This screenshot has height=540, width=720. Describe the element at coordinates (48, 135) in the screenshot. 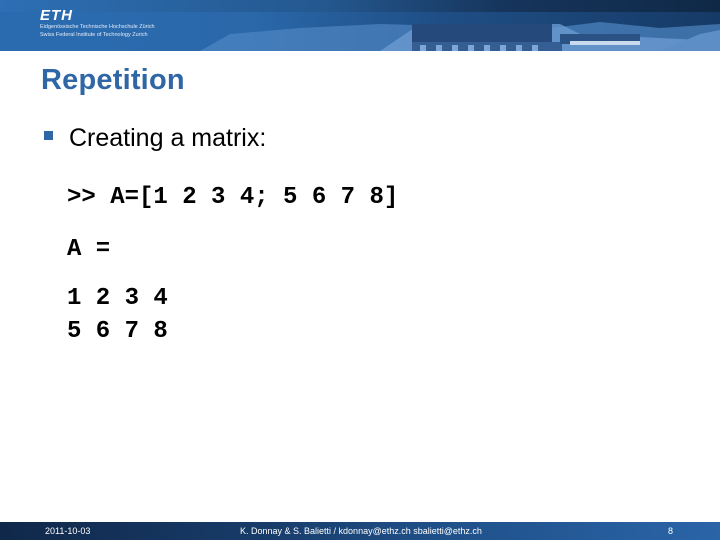

I see `square-bullet-icon` at that location.